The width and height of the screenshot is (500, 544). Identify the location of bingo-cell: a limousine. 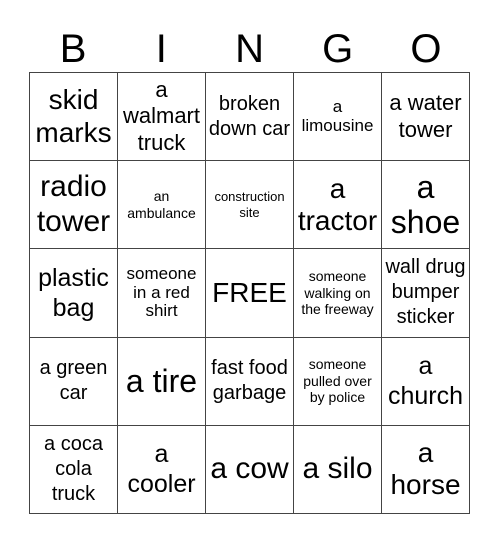
(338, 117).